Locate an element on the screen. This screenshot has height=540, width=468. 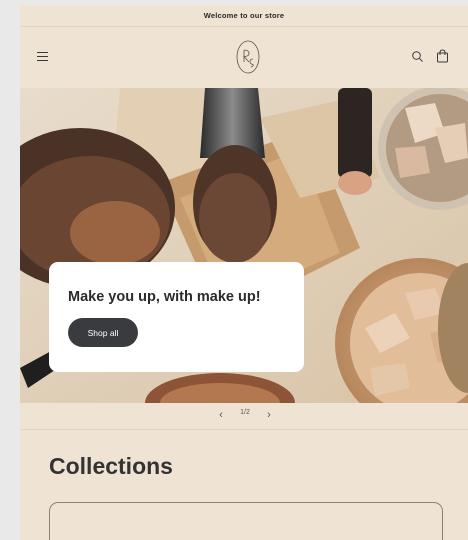
chevron-right-icon: › is located at coordinates (269, 415).